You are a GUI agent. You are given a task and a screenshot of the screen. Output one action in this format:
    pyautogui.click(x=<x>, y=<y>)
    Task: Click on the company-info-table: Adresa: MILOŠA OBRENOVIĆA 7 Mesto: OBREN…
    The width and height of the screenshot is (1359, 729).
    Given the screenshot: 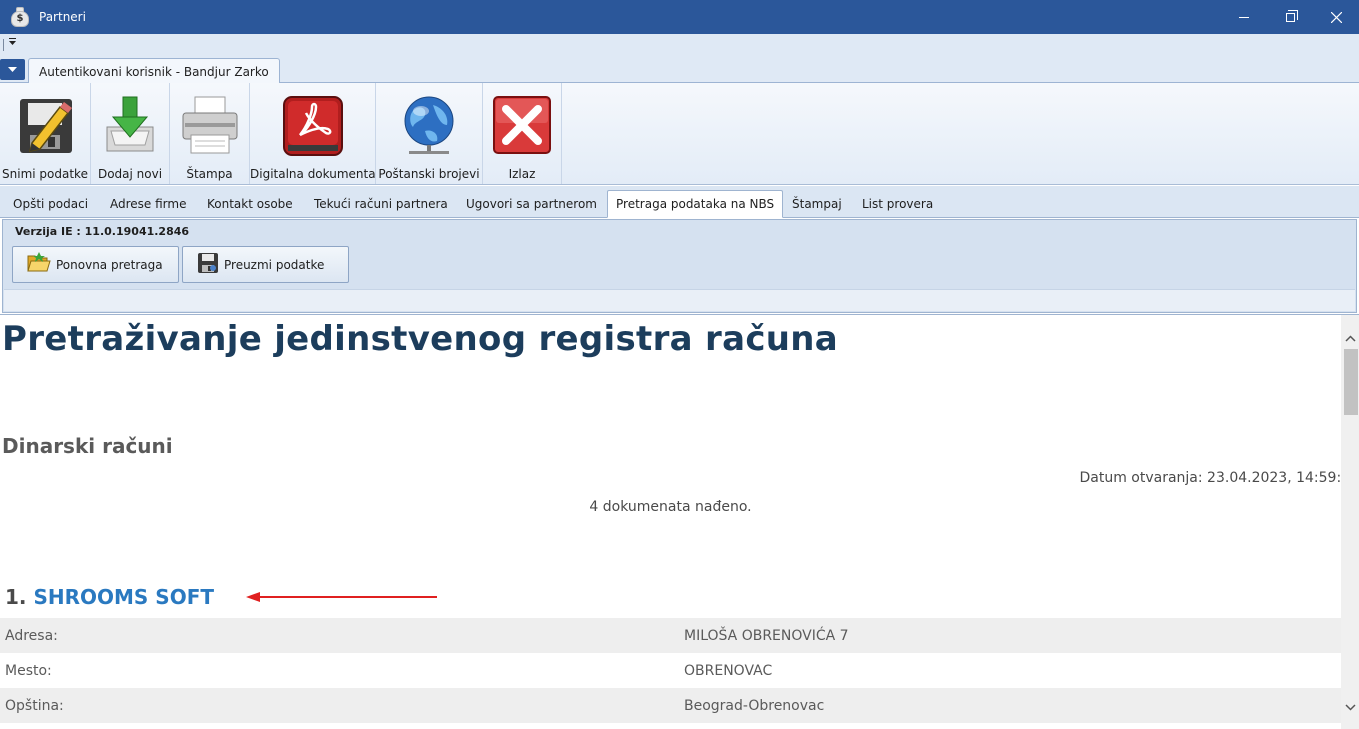 What is the action you would take?
    pyautogui.click(x=670, y=670)
    